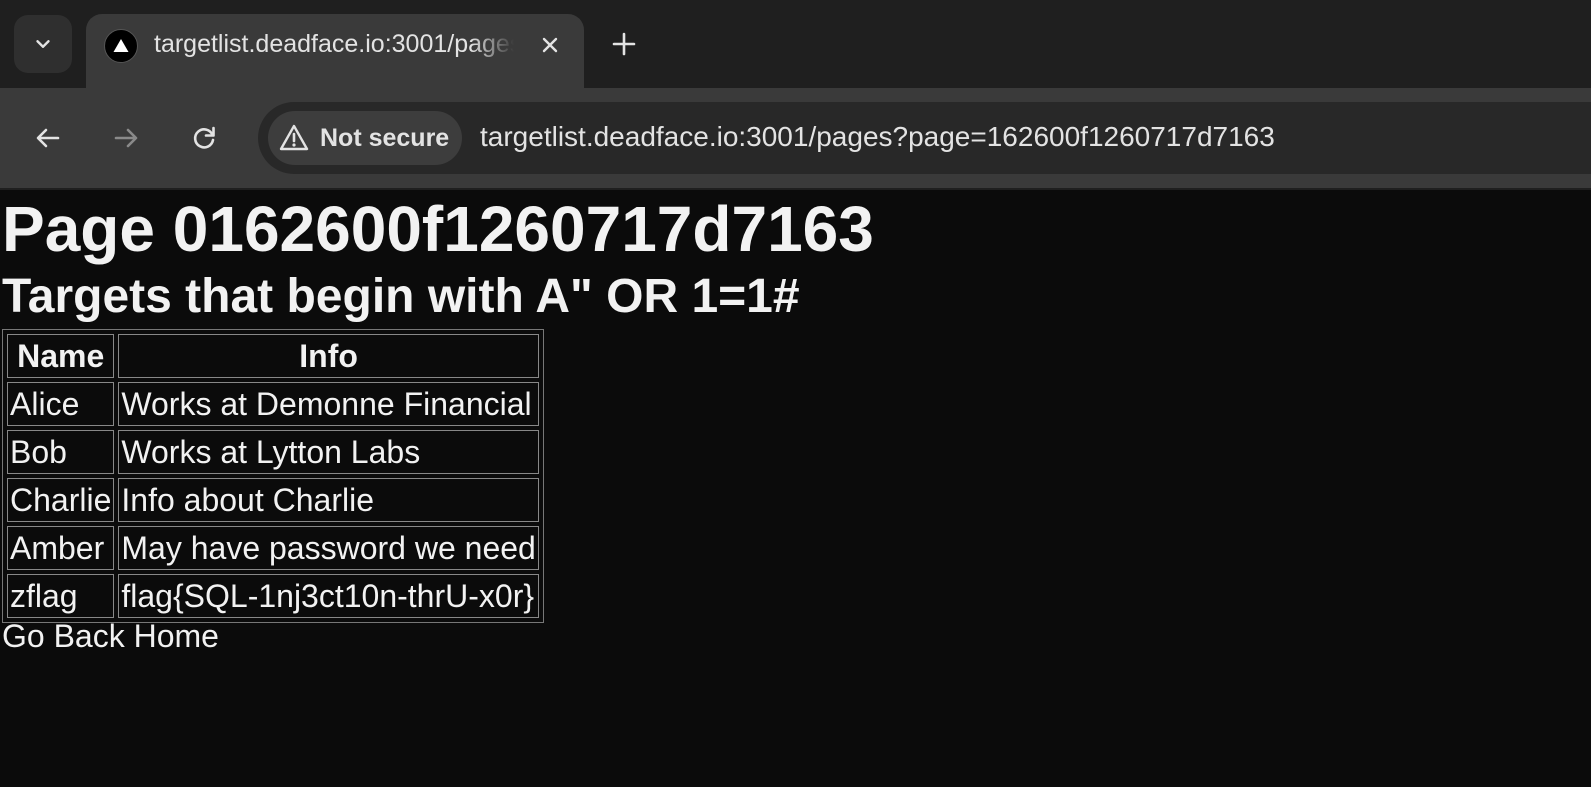 The image size is (1591, 787). What do you see at coordinates (328, 596) in the screenshot?
I see `target-info-cell: flag{SQL-1nj3ct10n-thrU-x0r}` at bounding box center [328, 596].